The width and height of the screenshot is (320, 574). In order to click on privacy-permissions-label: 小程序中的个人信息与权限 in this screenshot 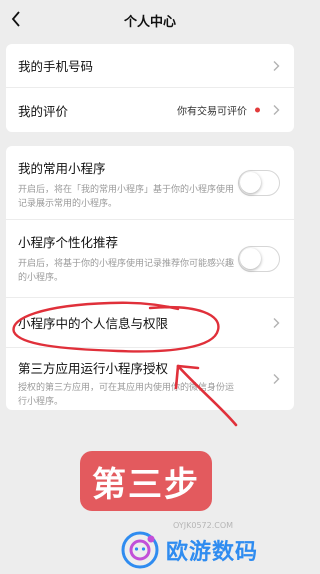, I will do `click(93, 323)`.